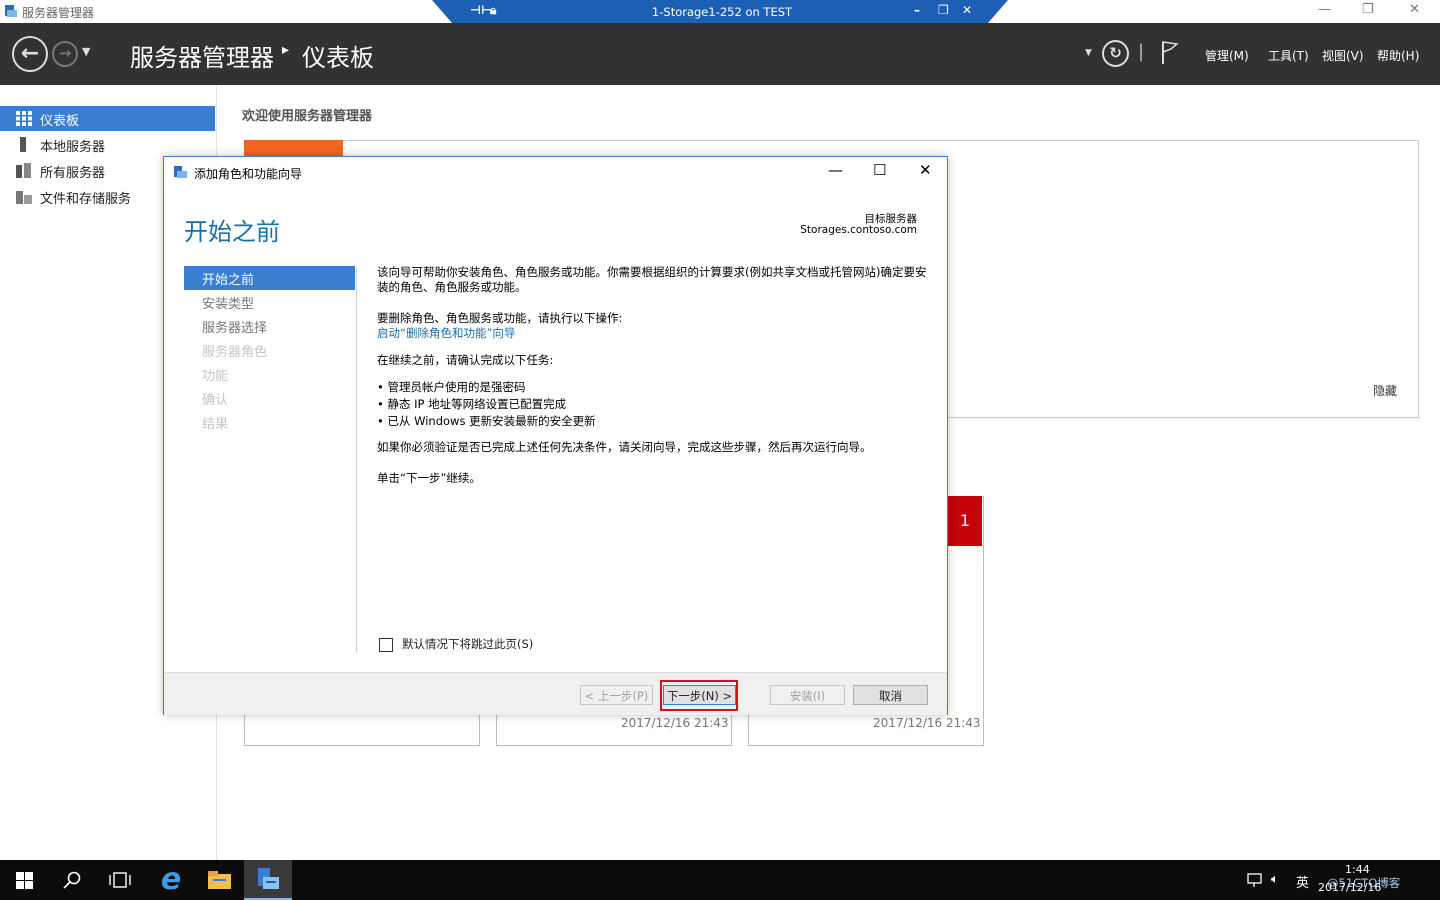 The image size is (1440, 900). What do you see at coordinates (269, 374) in the screenshot?
I see `step-features: 功能` at bounding box center [269, 374].